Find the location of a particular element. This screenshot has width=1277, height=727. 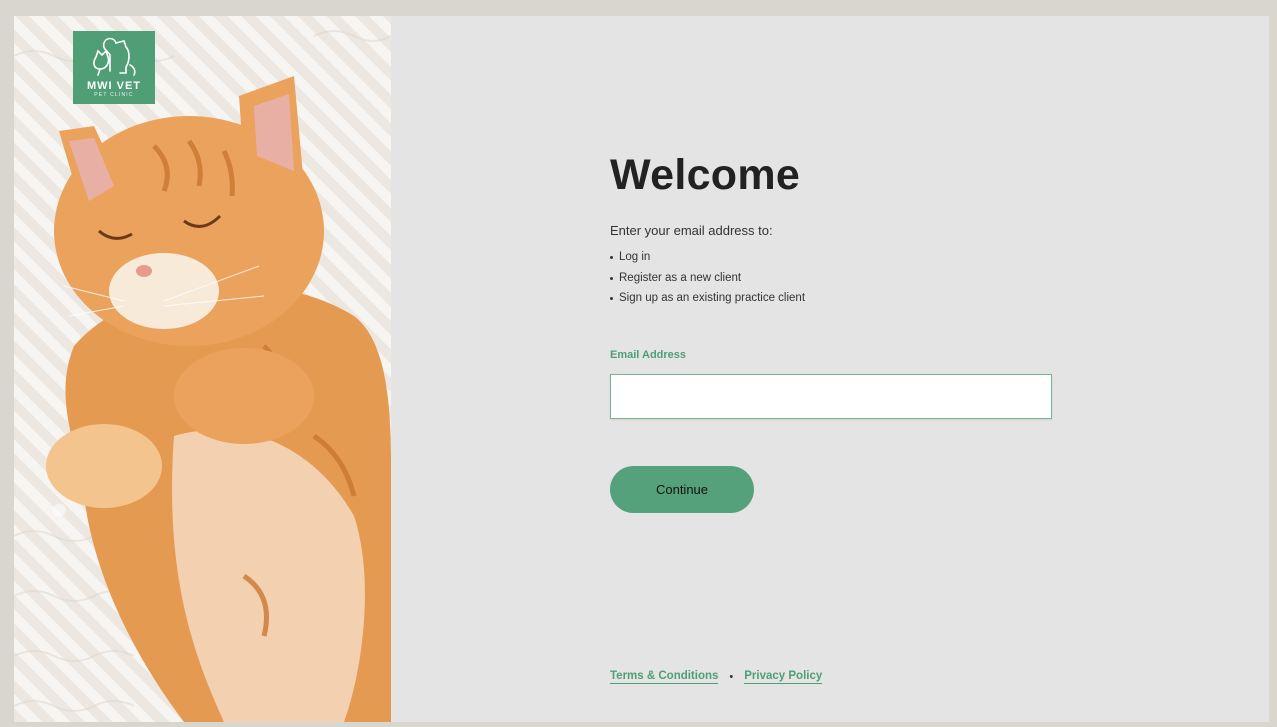

list-item: Log in is located at coordinates (707, 257).